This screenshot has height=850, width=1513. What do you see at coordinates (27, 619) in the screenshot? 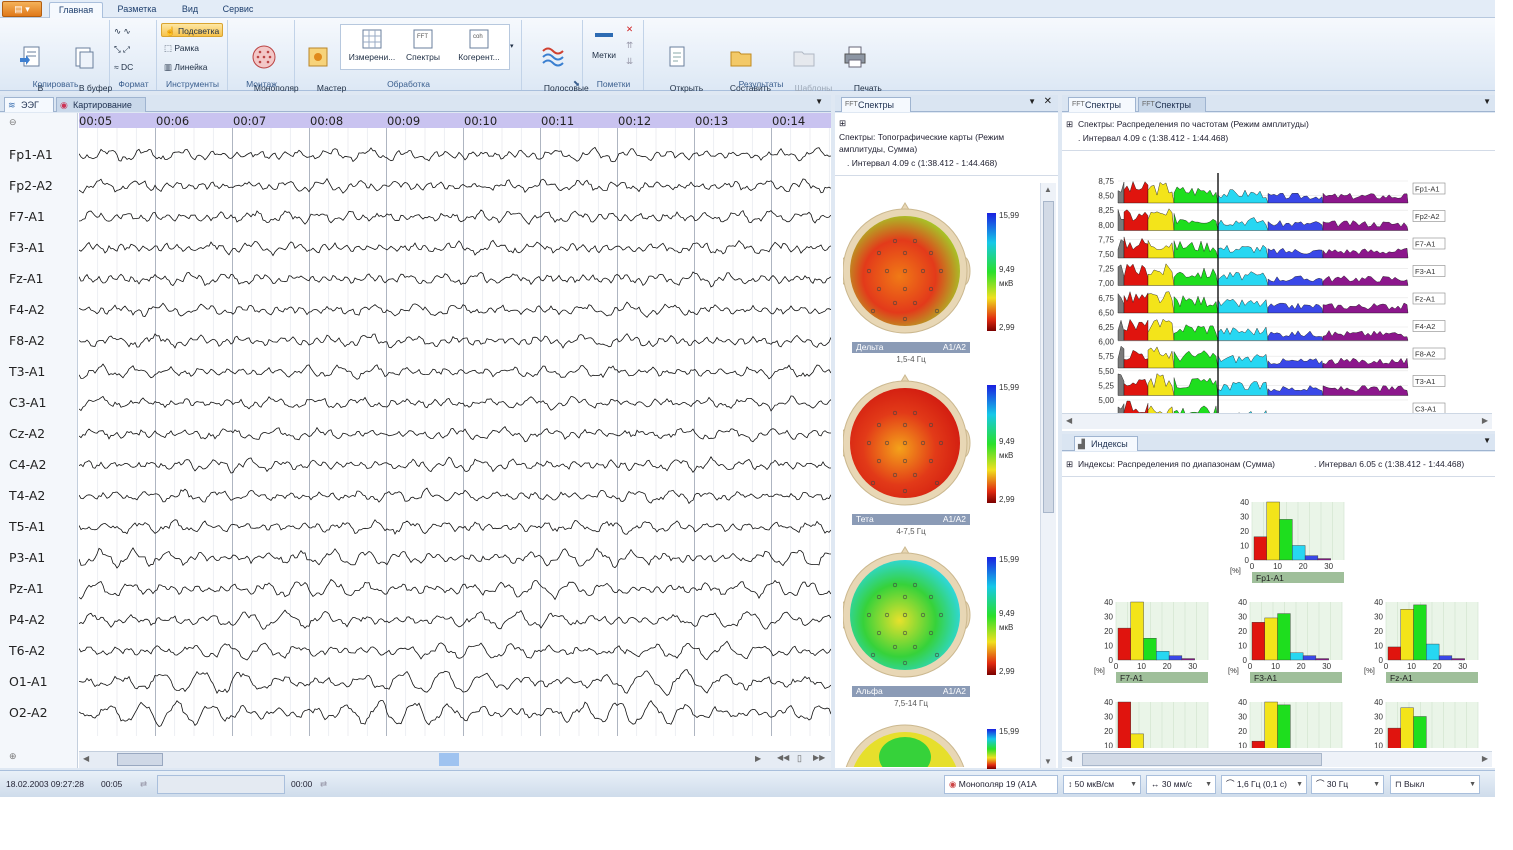
I see `channel-label: P4-A2` at bounding box center [27, 619].